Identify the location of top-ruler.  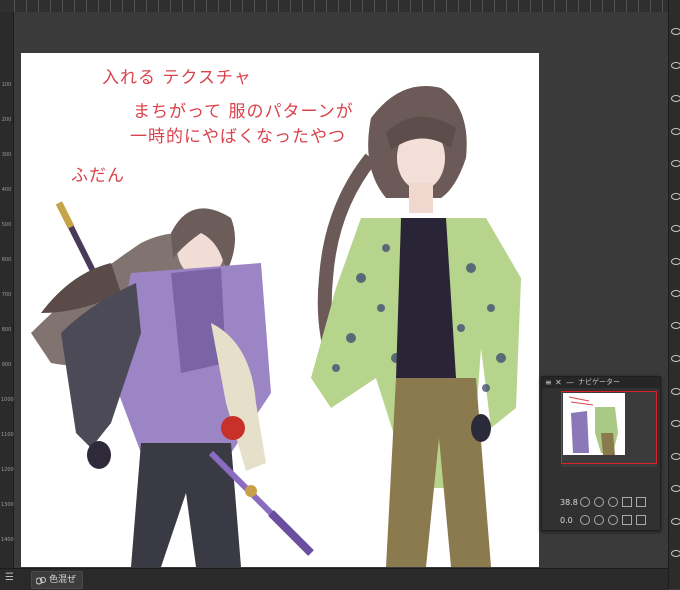
(334, 6).